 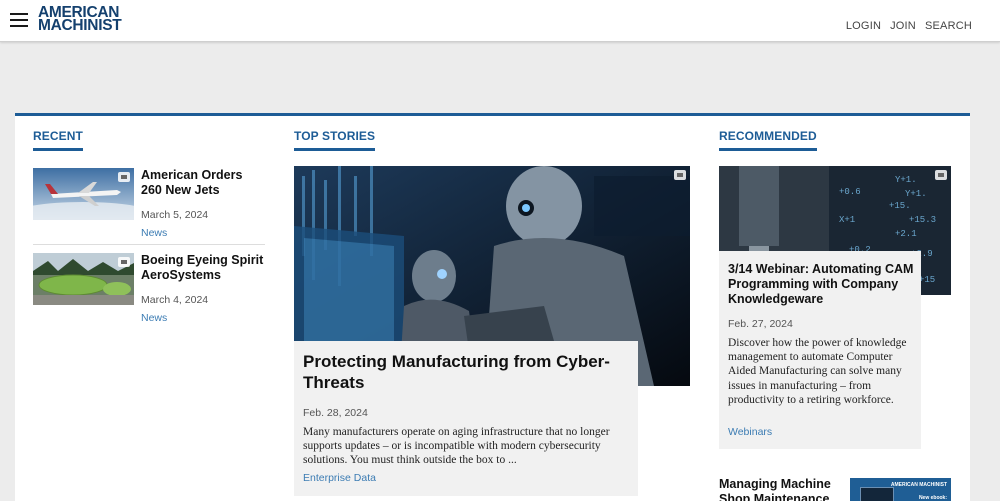 I want to click on top-story-date: Feb. 28, 2024, so click(x=335, y=413).